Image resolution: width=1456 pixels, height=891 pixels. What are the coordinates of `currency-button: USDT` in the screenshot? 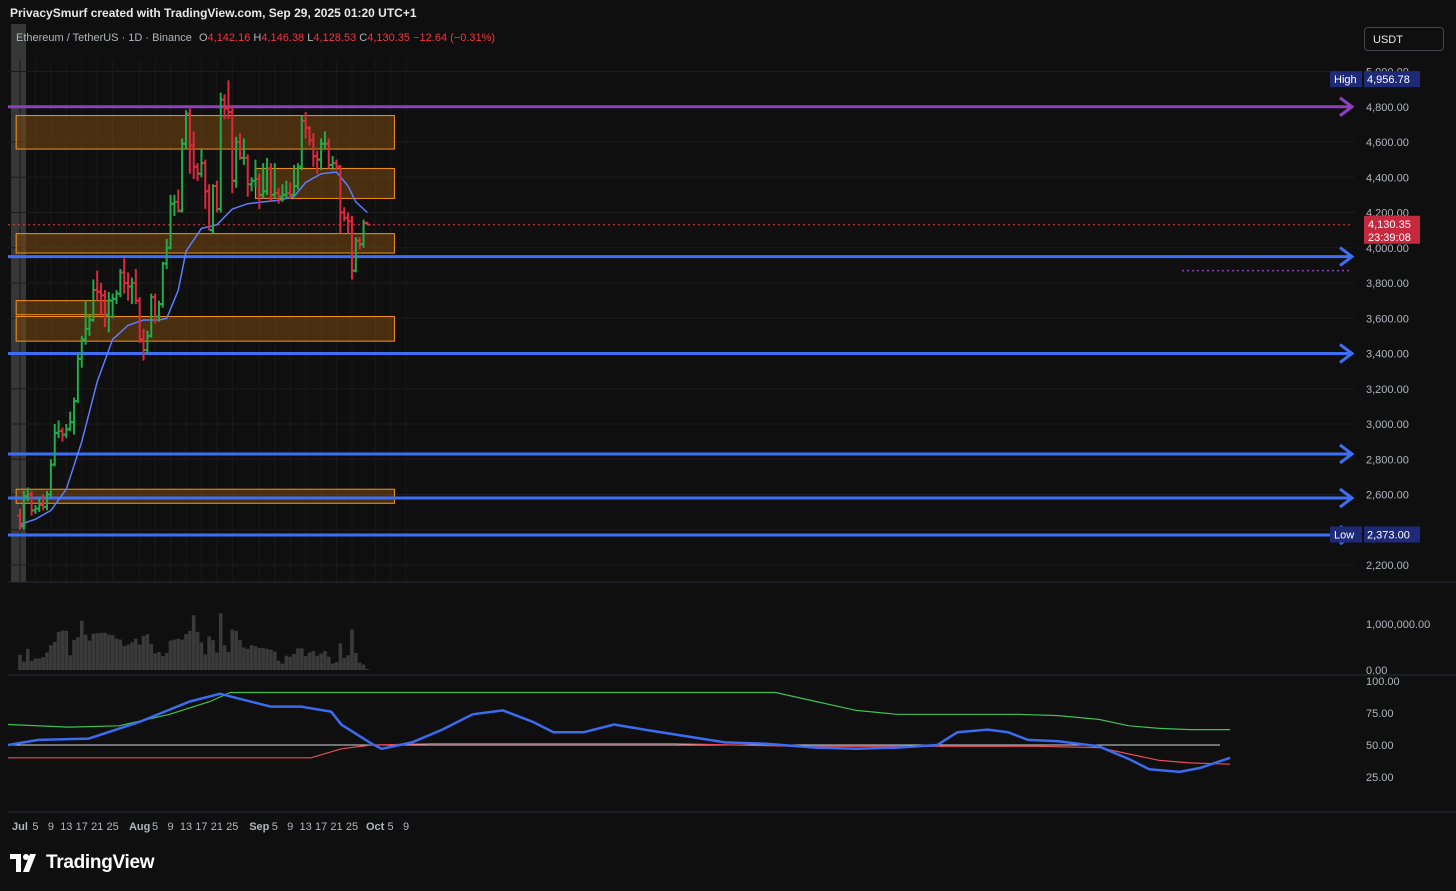 It's located at (1404, 39).